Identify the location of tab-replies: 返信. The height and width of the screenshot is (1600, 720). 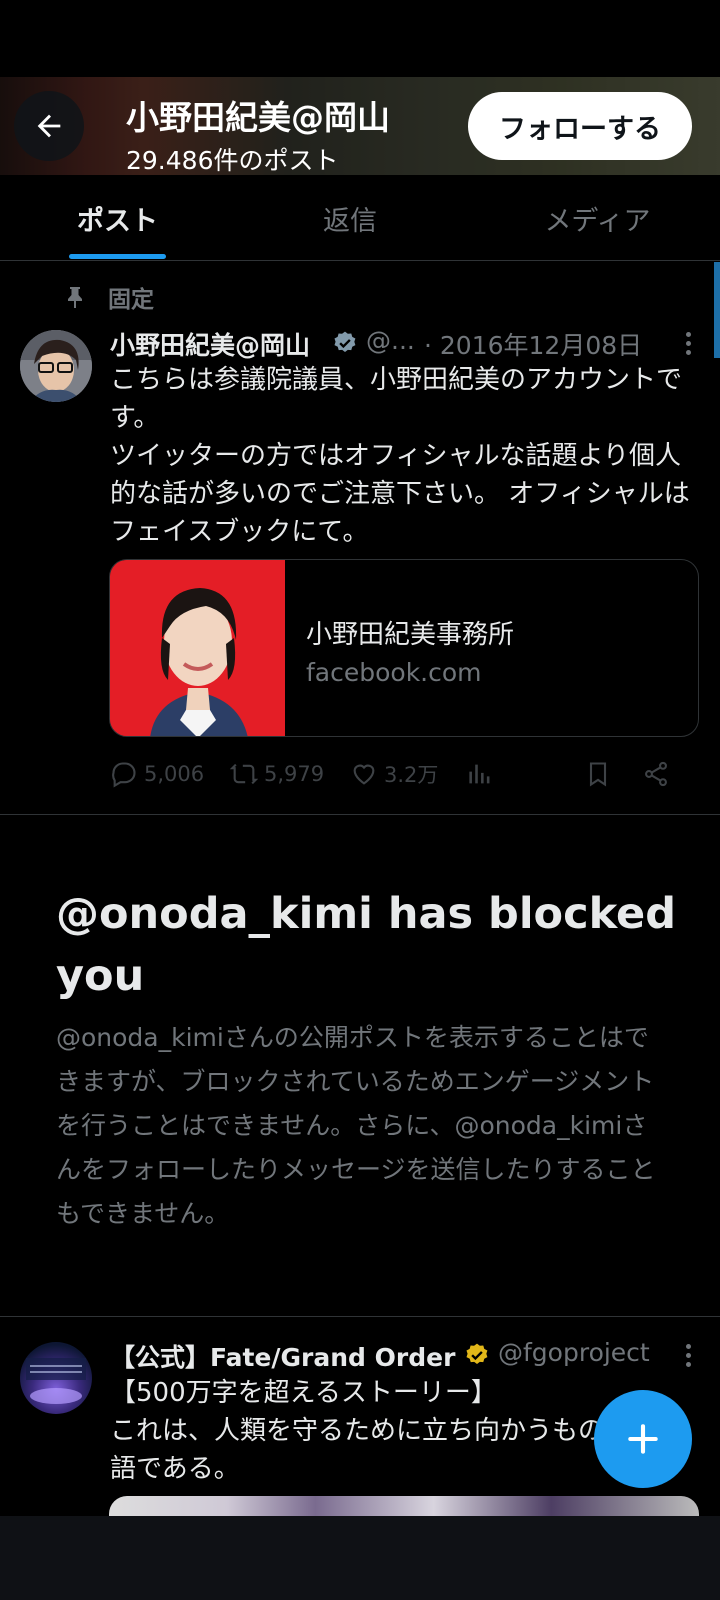
(350, 218).